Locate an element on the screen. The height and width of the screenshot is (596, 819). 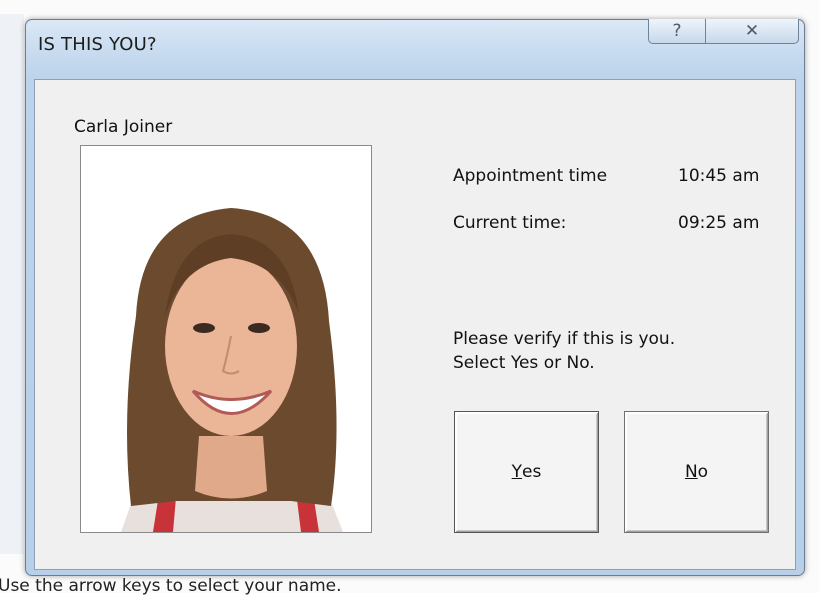
appointment-time-value: 10:45 am is located at coordinates (719, 176).